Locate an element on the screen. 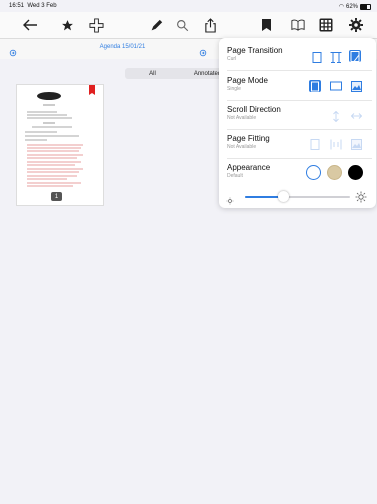 The height and width of the screenshot is (504, 377). mode-single-icon is located at coordinates (315, 86).